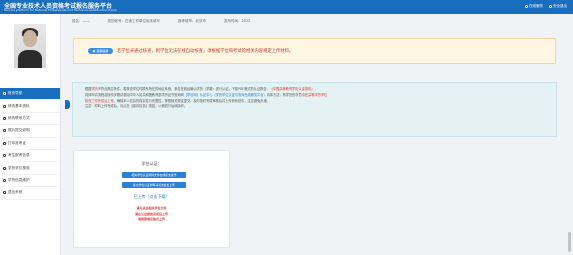 This screenshot has height=255, width=573. What do you see at coordinates (19, 167) in the screenshot?
I see `sidebar-item-label: 学历学位核验` at bounding box center [19, 167].